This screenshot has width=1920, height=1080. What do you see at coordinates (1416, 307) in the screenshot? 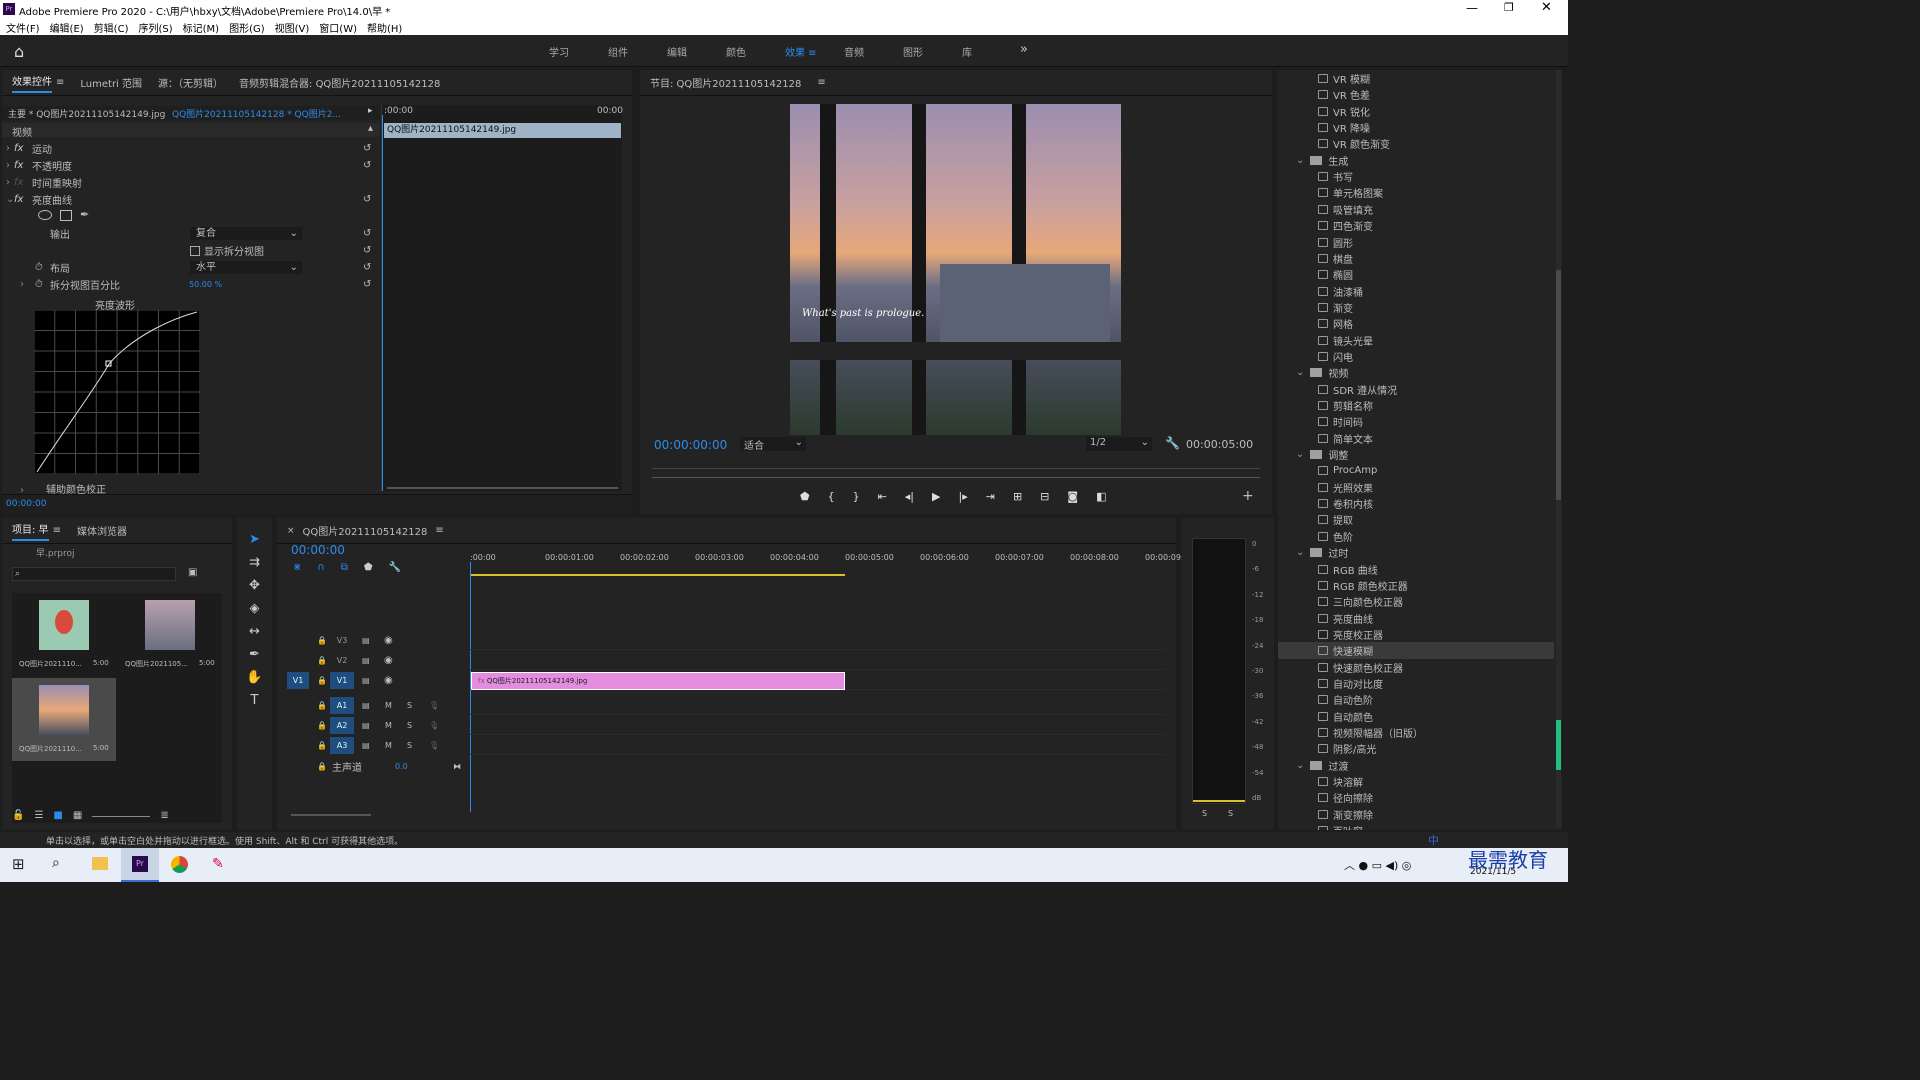
I see `effect-item: 渐变` at bounding box center [1416, 307].